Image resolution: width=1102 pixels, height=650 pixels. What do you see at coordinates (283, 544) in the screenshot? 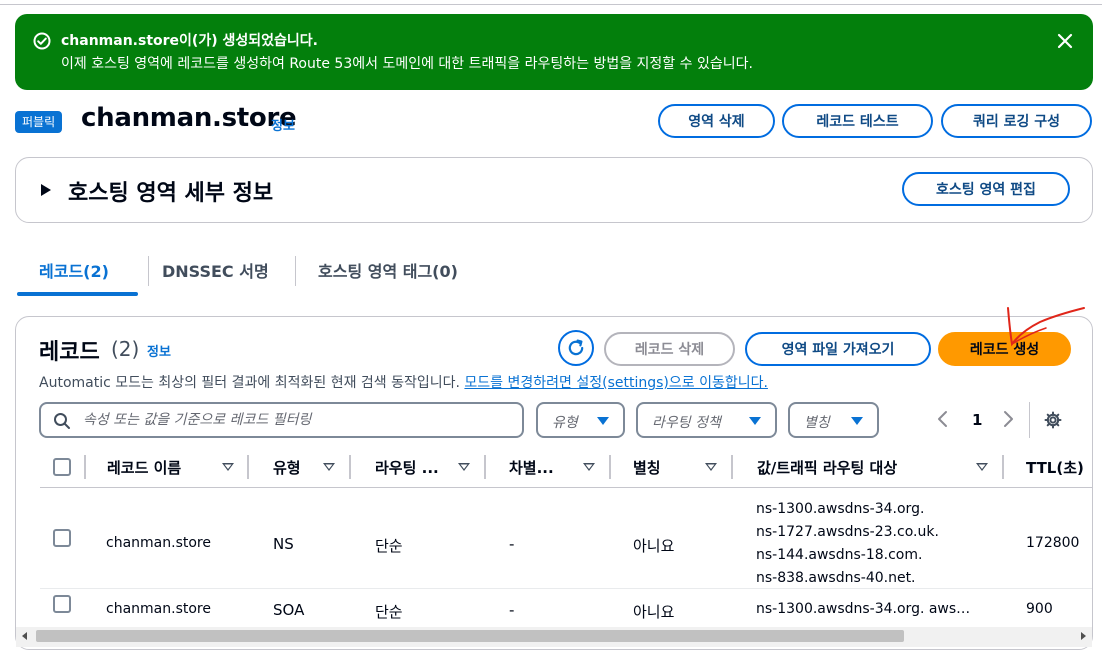
I see `record-type-cell: NS` at bounding box center [283, 544].